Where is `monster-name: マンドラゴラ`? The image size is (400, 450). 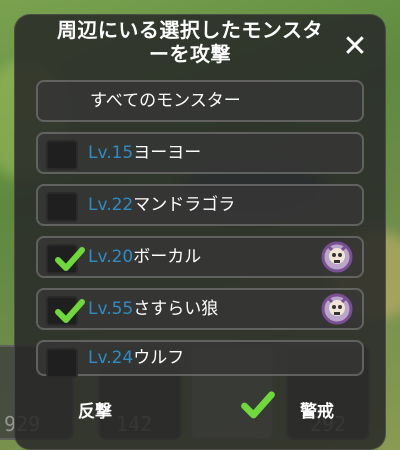 monster-name: マンドラゴラ is located at coordinates (184, 205).